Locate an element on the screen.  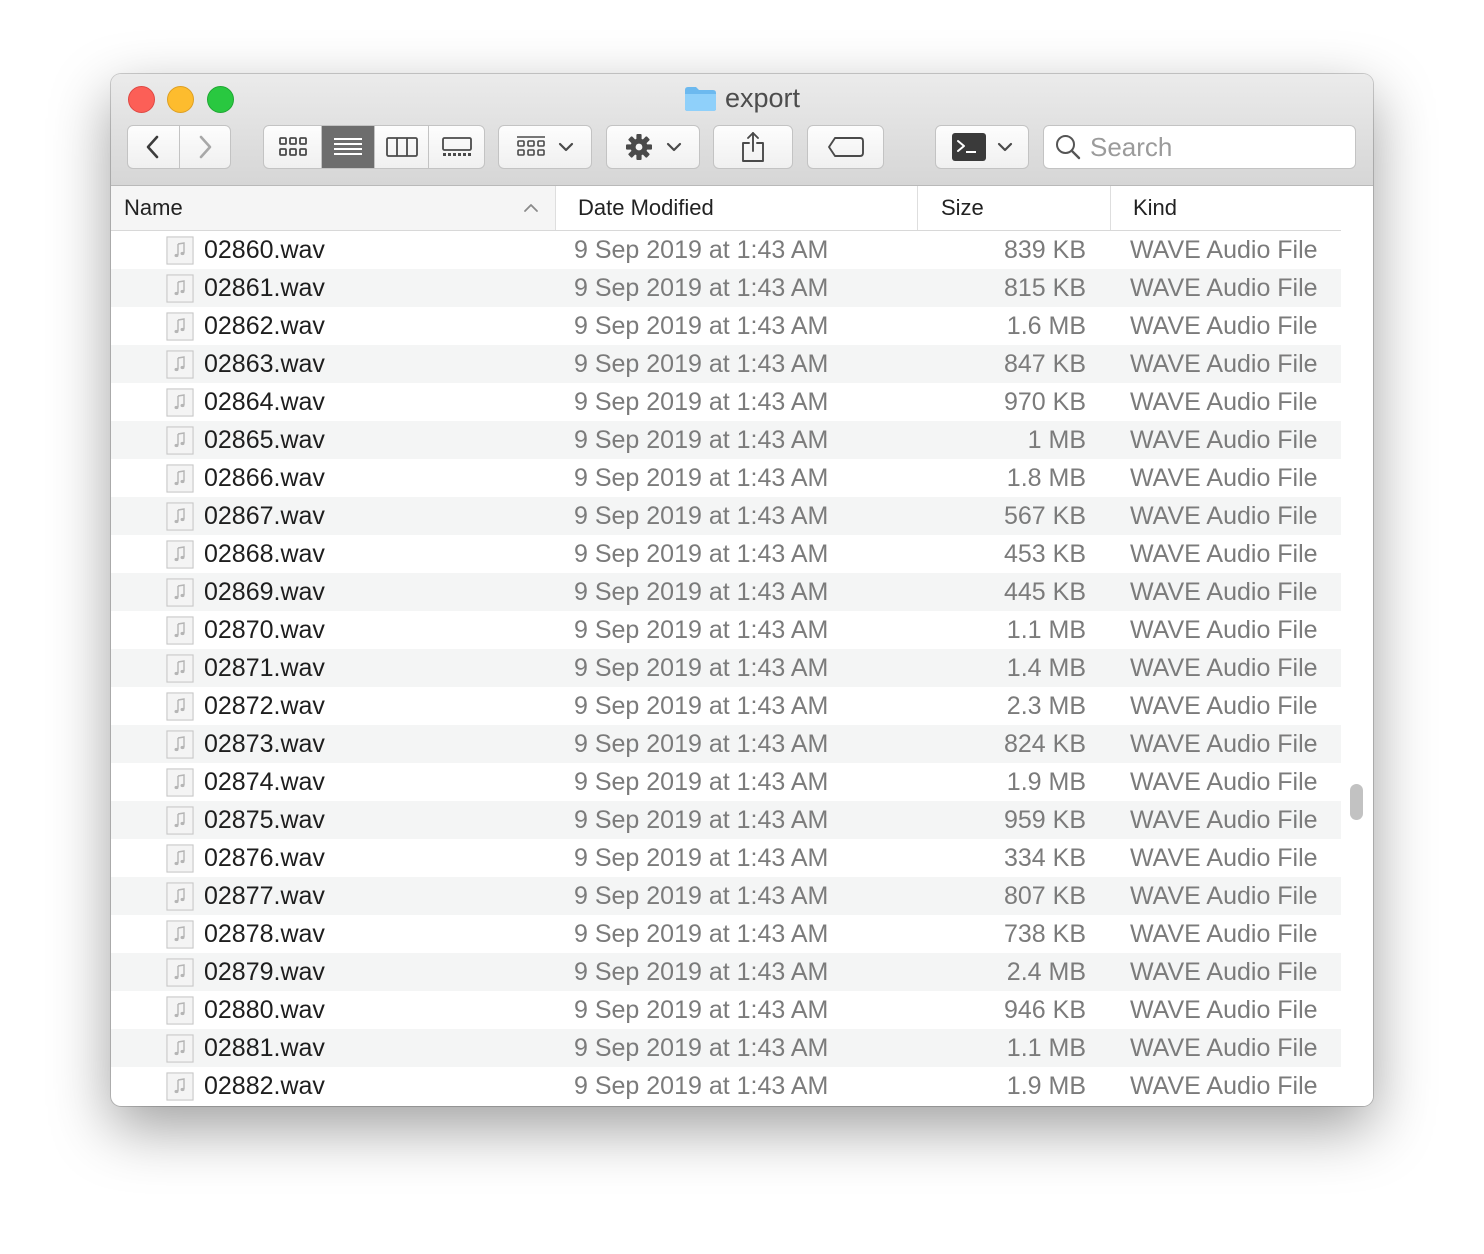
column-header-name-label: Name is located at coordinates (153, 207).